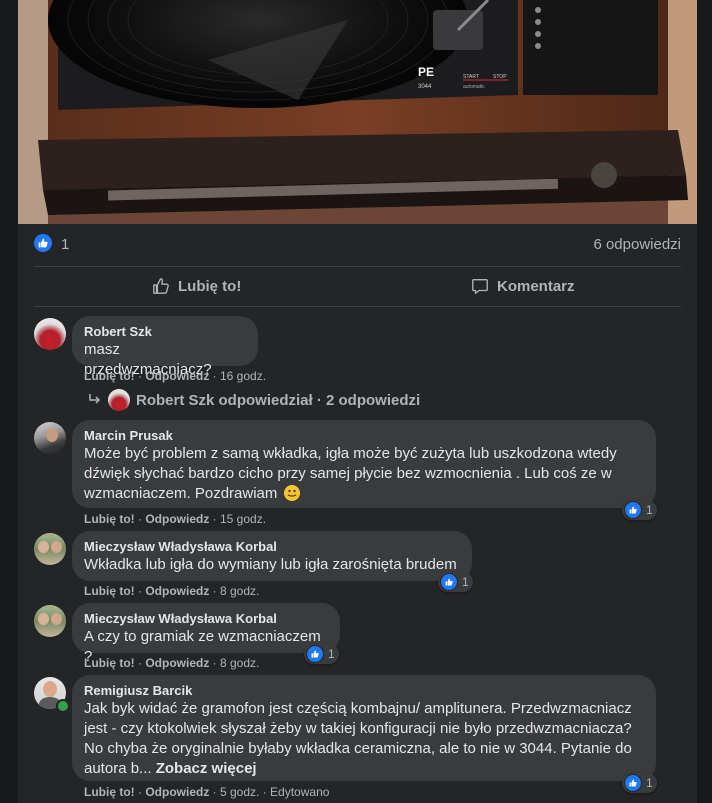  I want to click on comment-meta: Lubię to! · Odpowiedz · 15 godz., so click(175, 519).